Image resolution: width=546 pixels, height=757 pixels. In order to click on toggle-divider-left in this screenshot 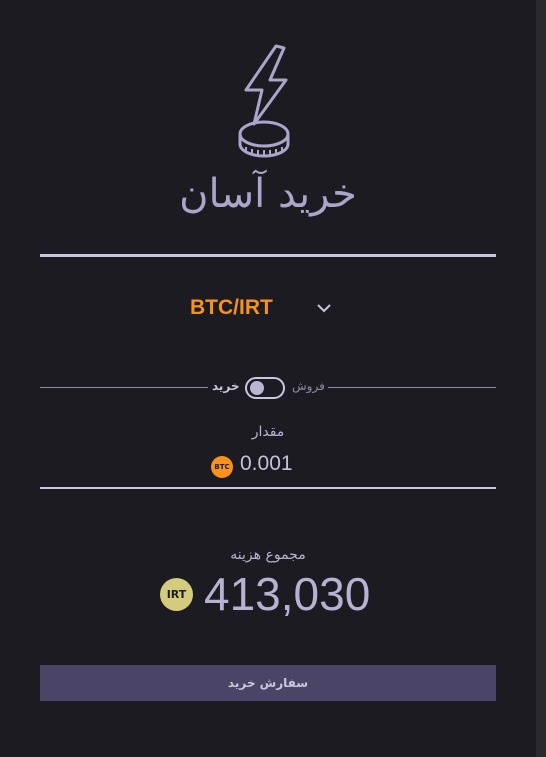, I will do `click(124, 387)`.